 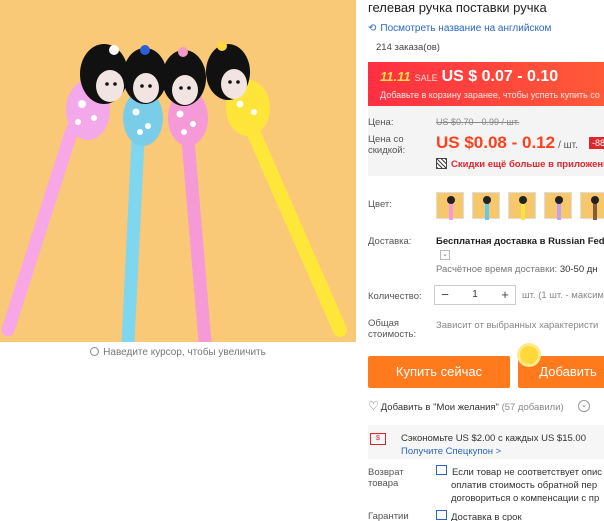 I want to click on heart-icon: ♡, so click(x=373, y=406).